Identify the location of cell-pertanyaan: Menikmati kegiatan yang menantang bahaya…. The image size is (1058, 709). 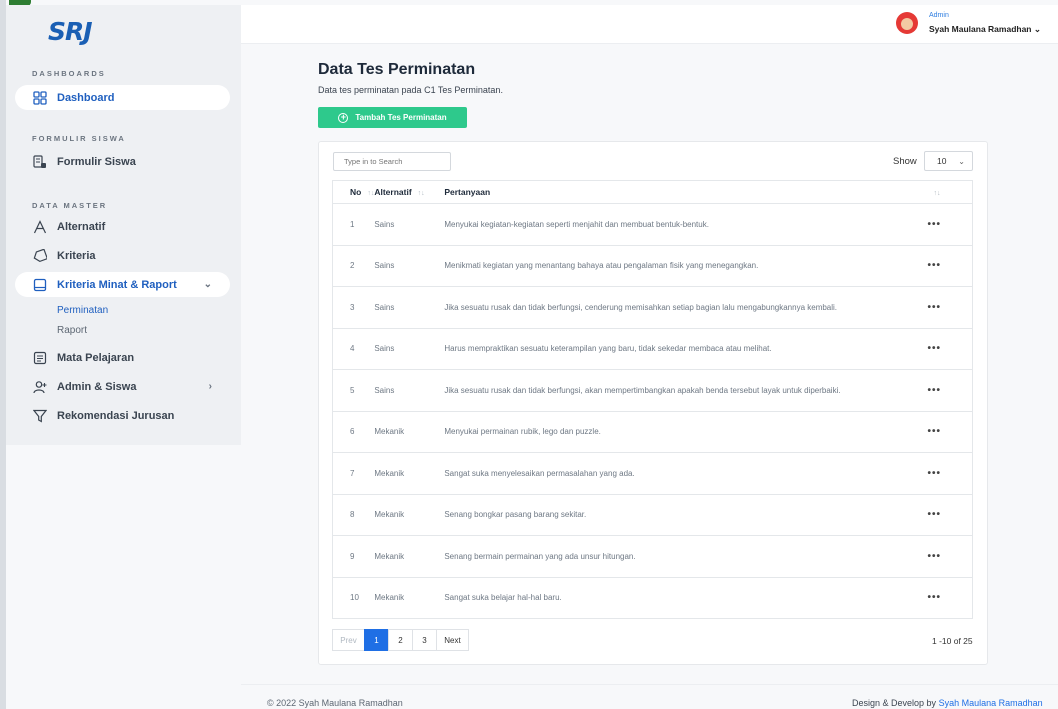
(686, 266).